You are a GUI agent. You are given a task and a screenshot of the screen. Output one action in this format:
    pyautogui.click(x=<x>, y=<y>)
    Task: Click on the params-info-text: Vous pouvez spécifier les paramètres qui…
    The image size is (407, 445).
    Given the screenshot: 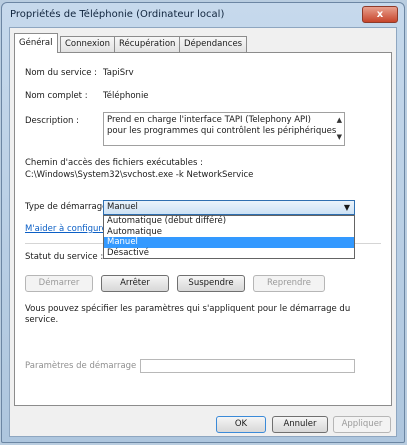 What is the action you would take?
    pyautogui.click(x=188, y=314)
    